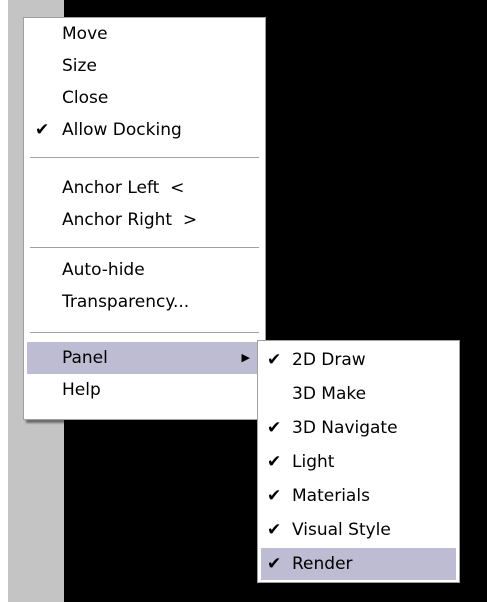 This screenshot has height=602, width=487. Describe the element at coordinates (85, 34) in the screenshot. I see `menu-item-label: Move` at that location.